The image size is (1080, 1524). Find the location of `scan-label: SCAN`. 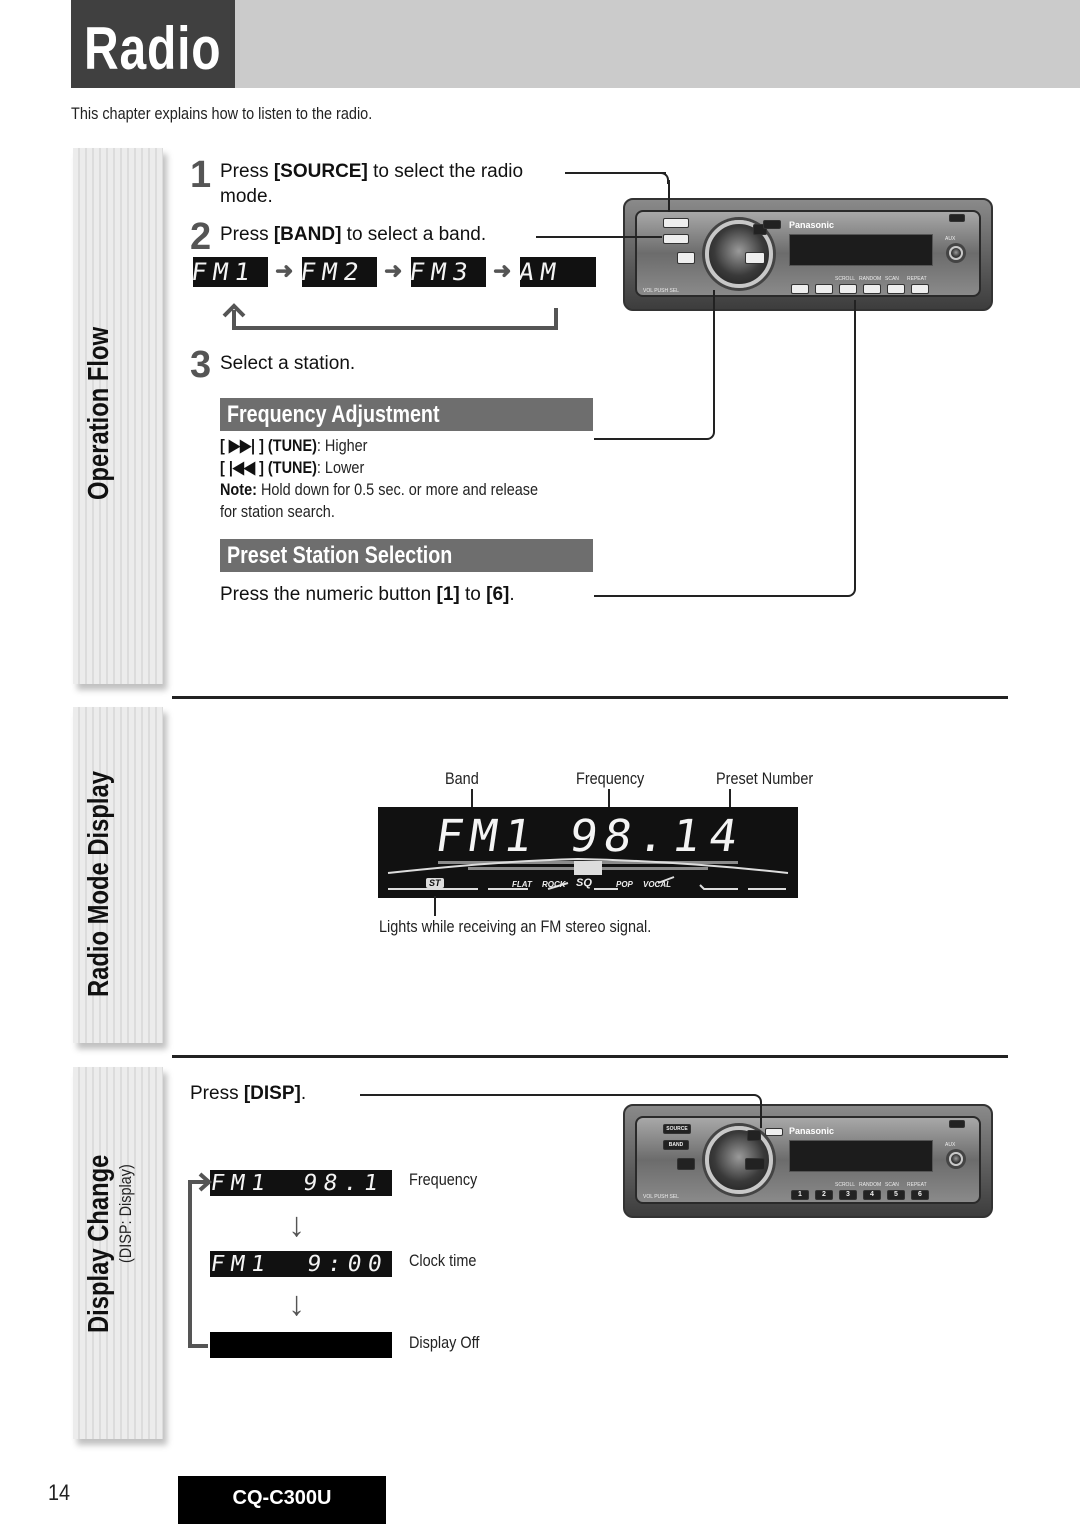

scan-label: SCAN is located at coordinates (892, 1185).